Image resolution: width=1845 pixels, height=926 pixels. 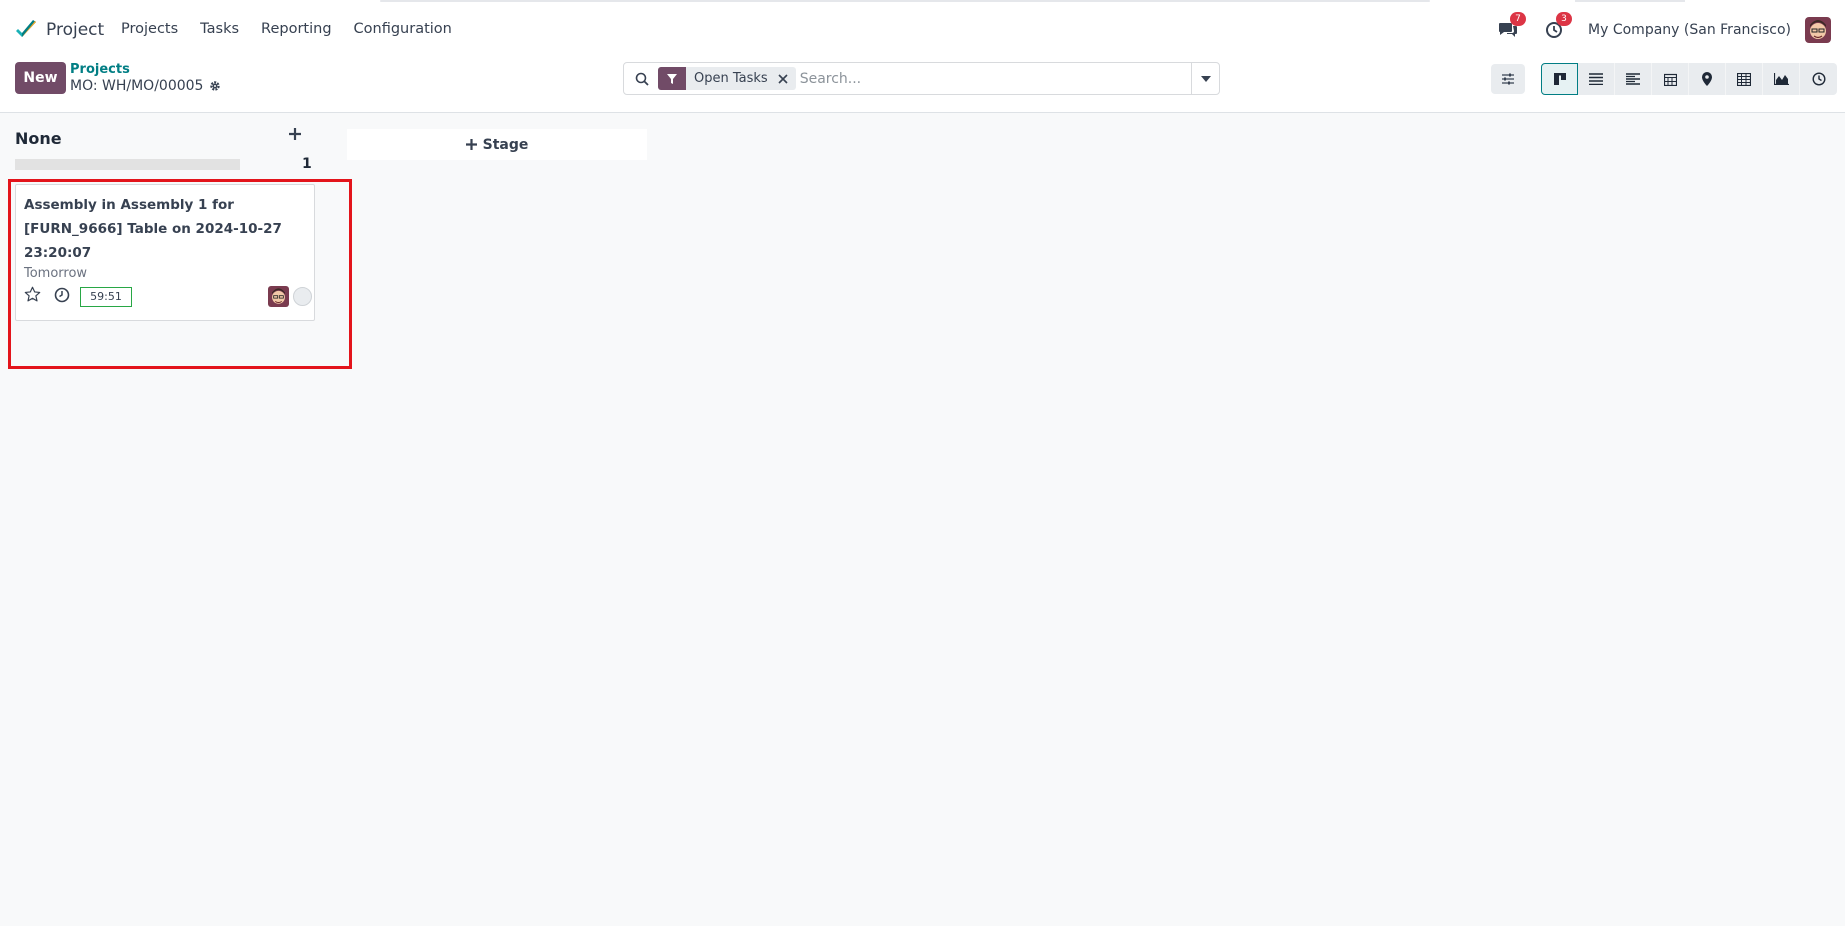 I want to click on filter-facet: Open Tasks, so click(x=727, y=78).